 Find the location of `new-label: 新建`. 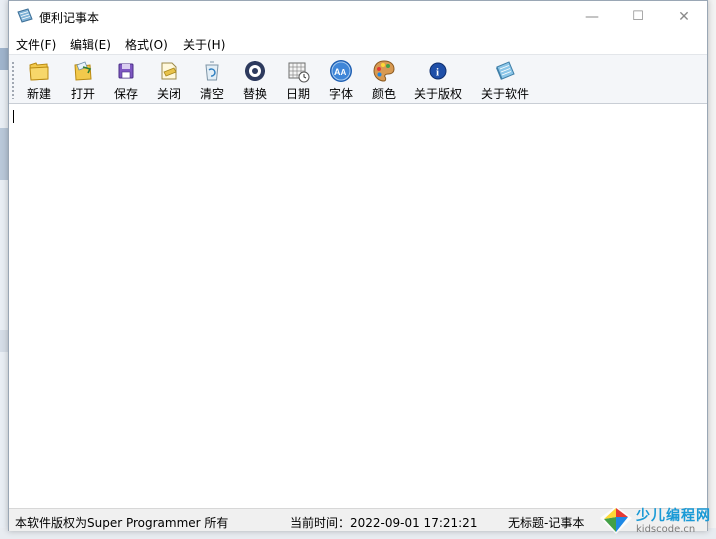

new-label: 新建 is located at coordinates (38, 94).